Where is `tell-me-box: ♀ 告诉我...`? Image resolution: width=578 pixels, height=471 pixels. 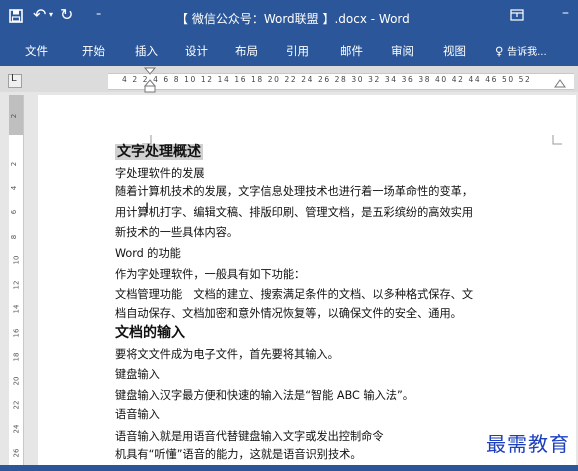 tell-me-box: ♀ 告诉我... is located at coordinates (521, 50).